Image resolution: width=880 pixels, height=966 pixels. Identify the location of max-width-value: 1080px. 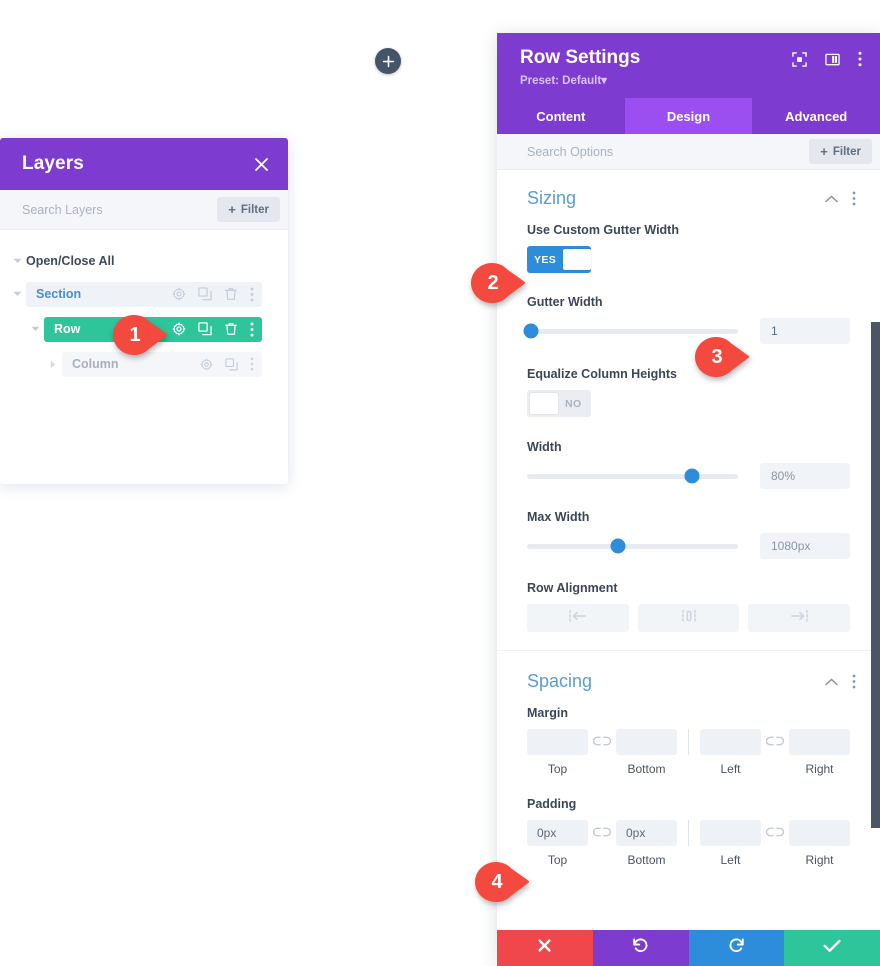
(805, 546).